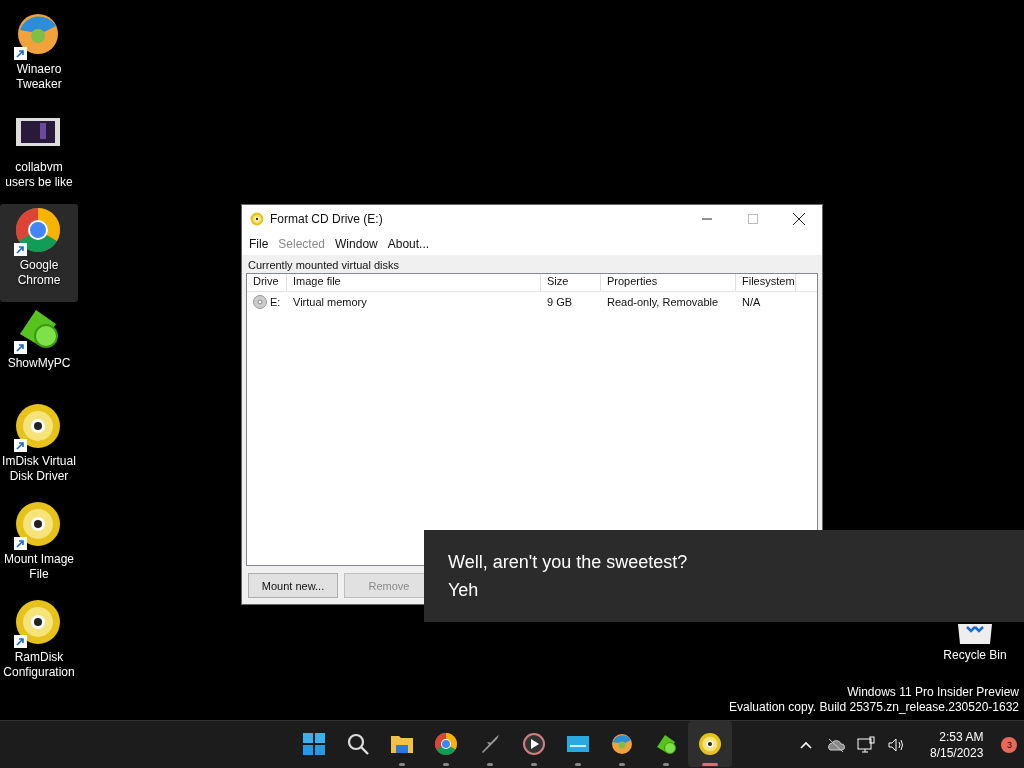 This screenshot has width=1024, height=768. I want to click on desktop-icon: RamDisk Configuration, so click(39, 645).